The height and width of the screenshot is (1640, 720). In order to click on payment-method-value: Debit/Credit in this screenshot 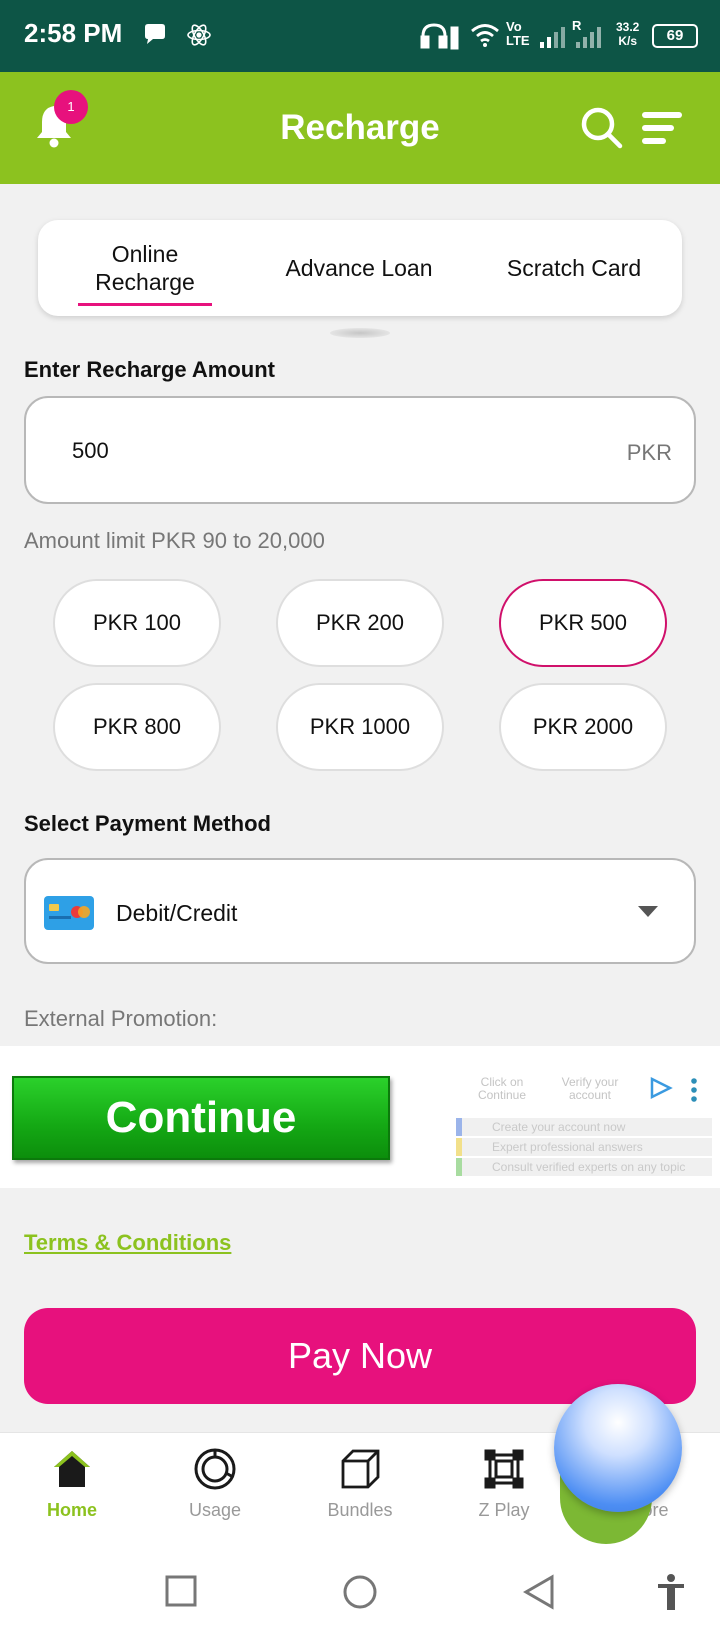, I will do `click(177, 913)`.